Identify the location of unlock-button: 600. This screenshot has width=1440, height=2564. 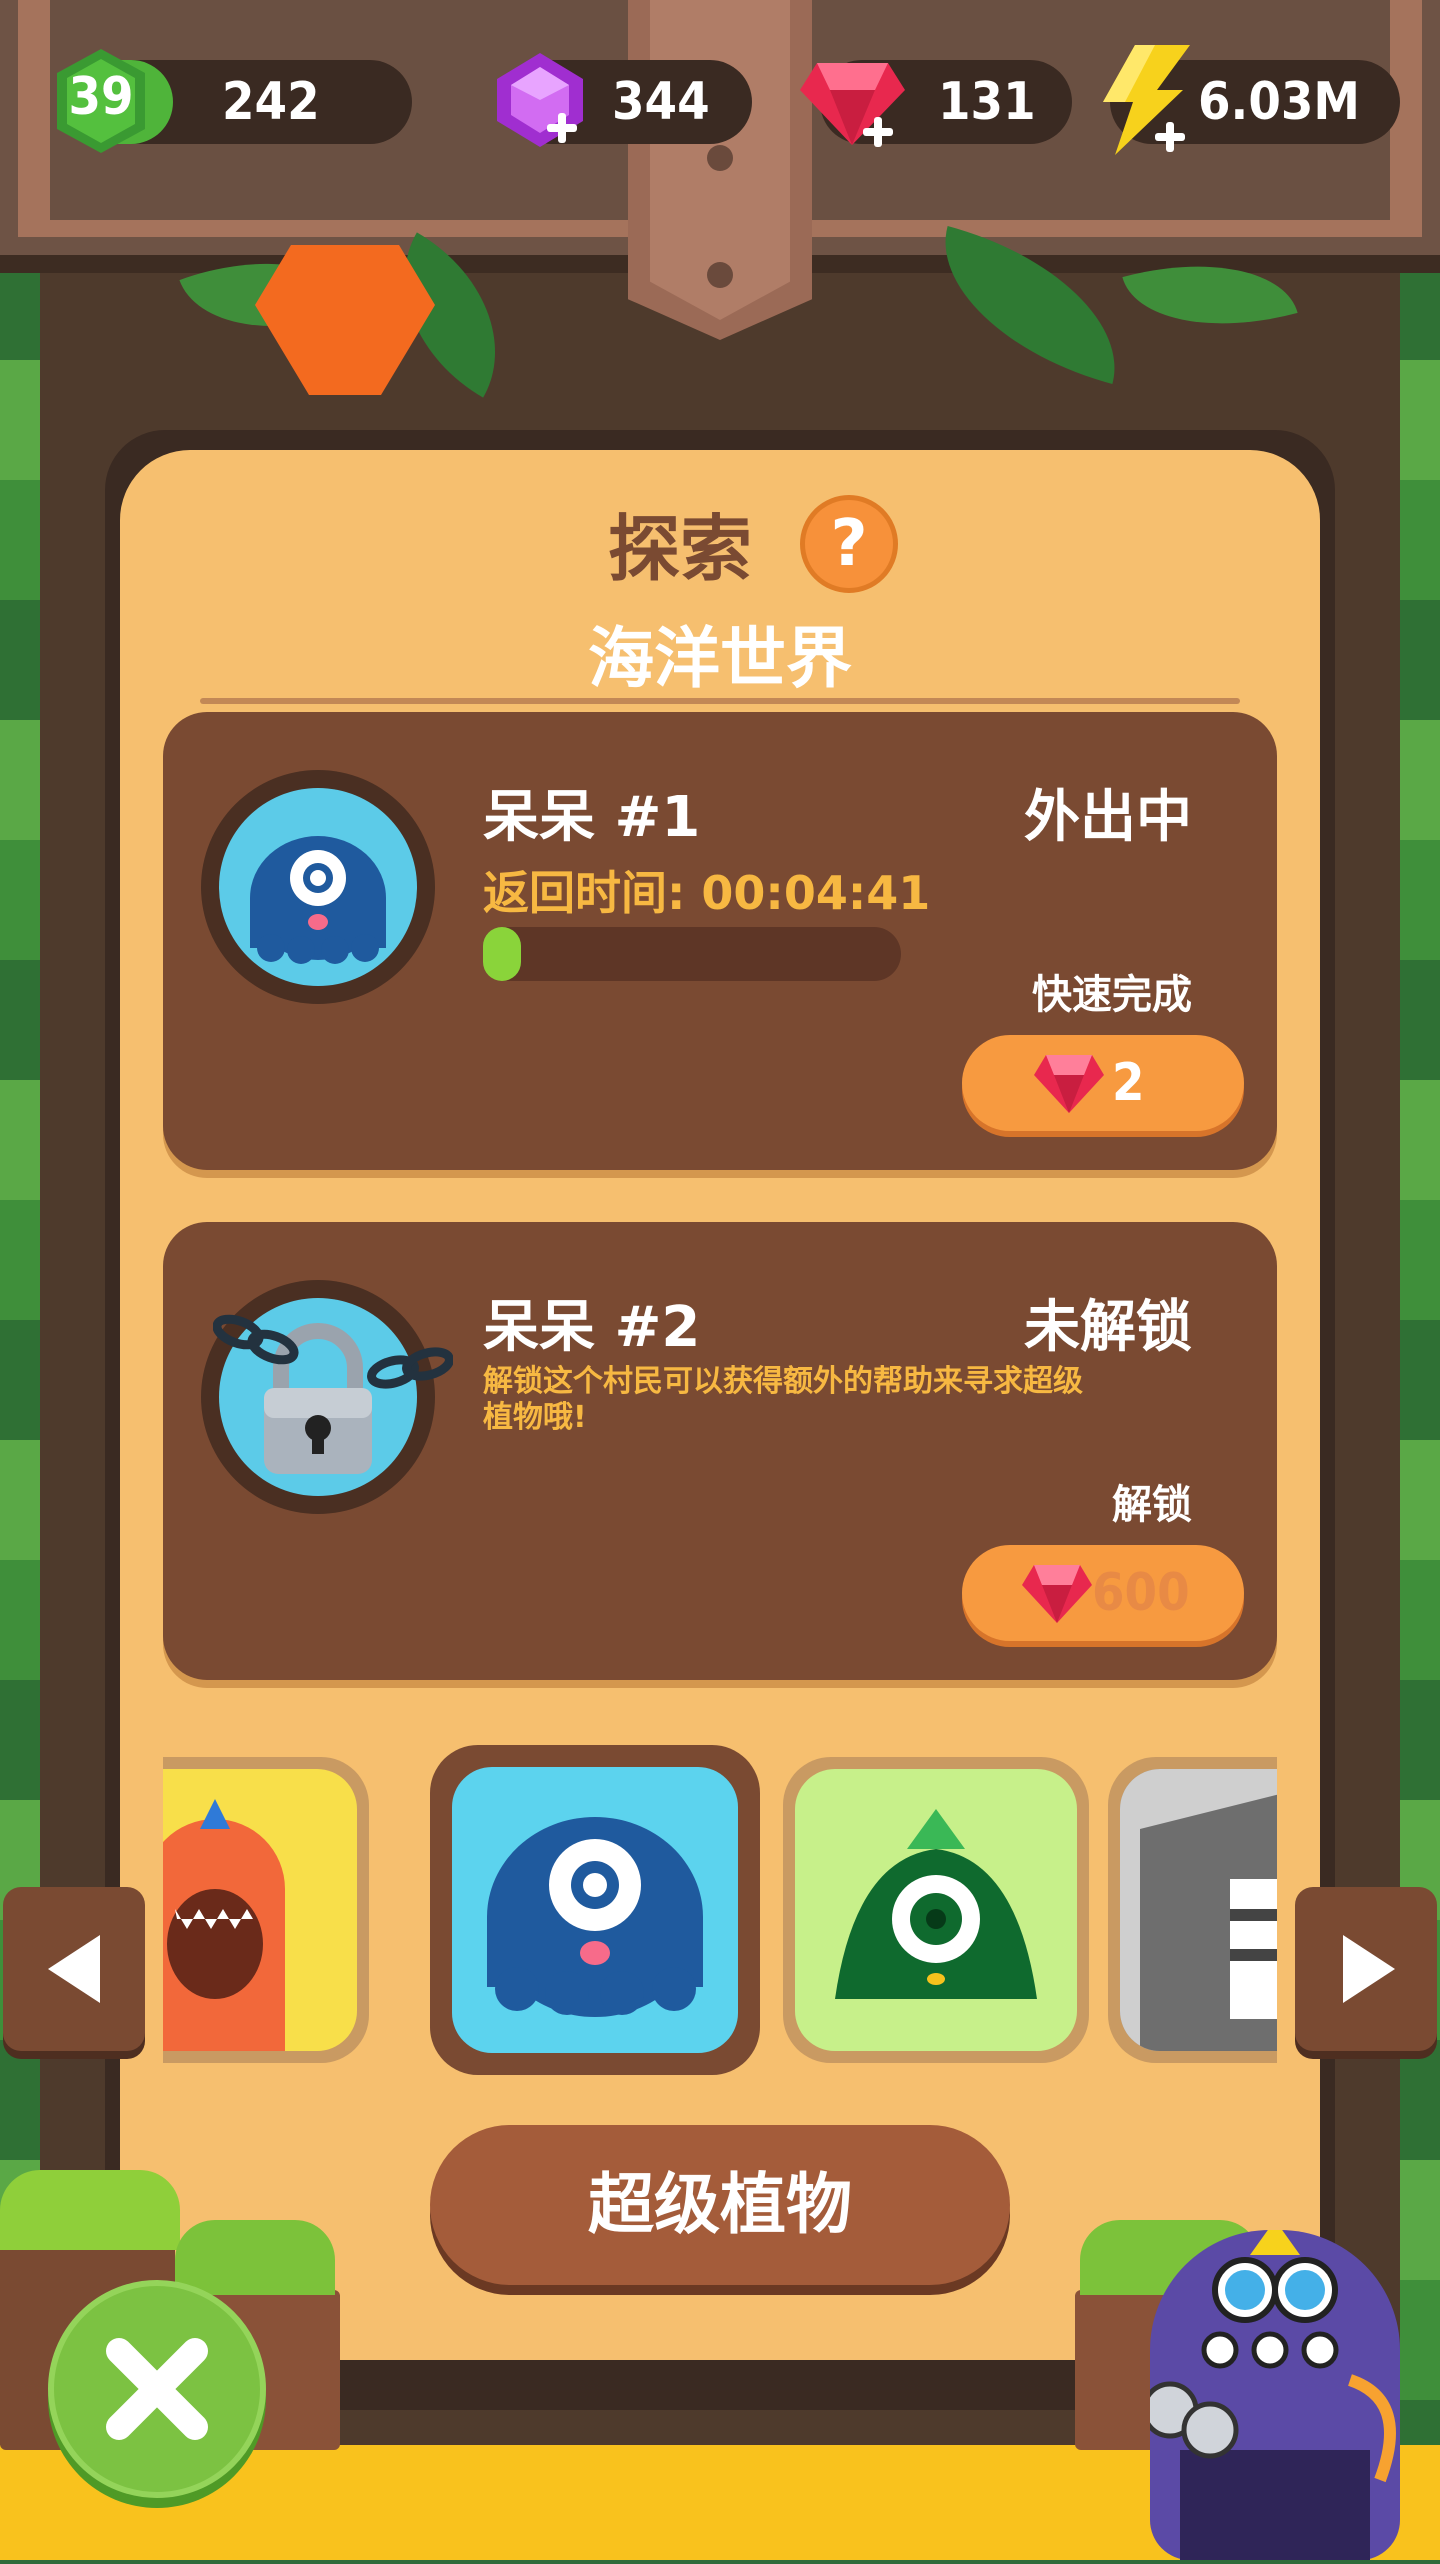
(1103, 1593).